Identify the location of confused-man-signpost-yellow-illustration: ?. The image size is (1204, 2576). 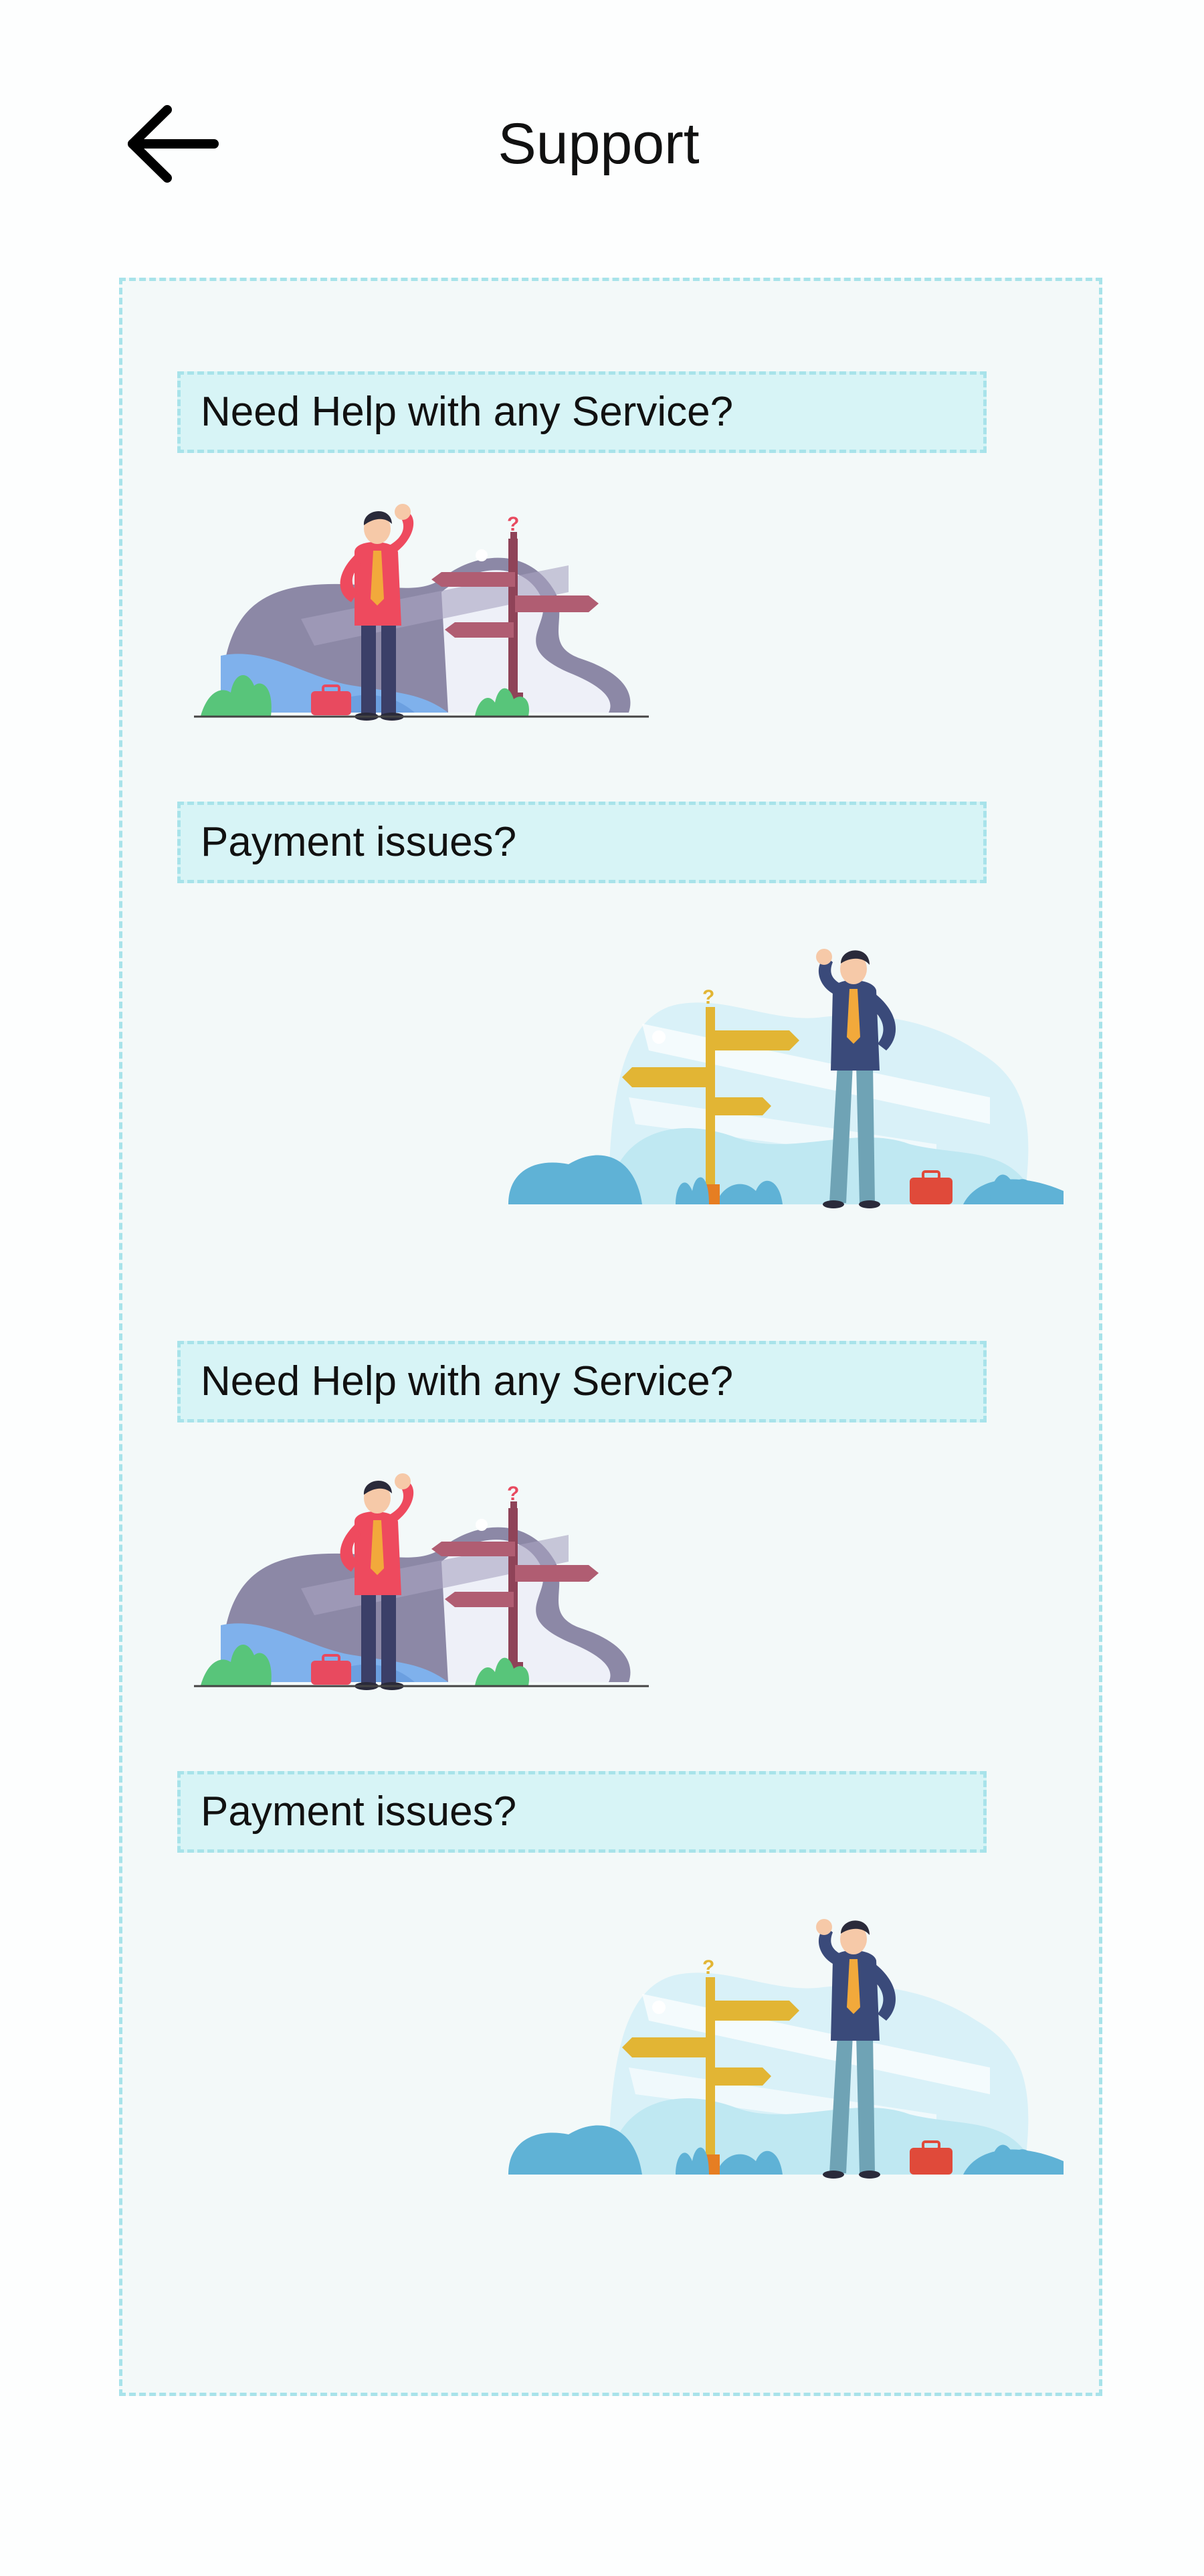
(786, 1078).